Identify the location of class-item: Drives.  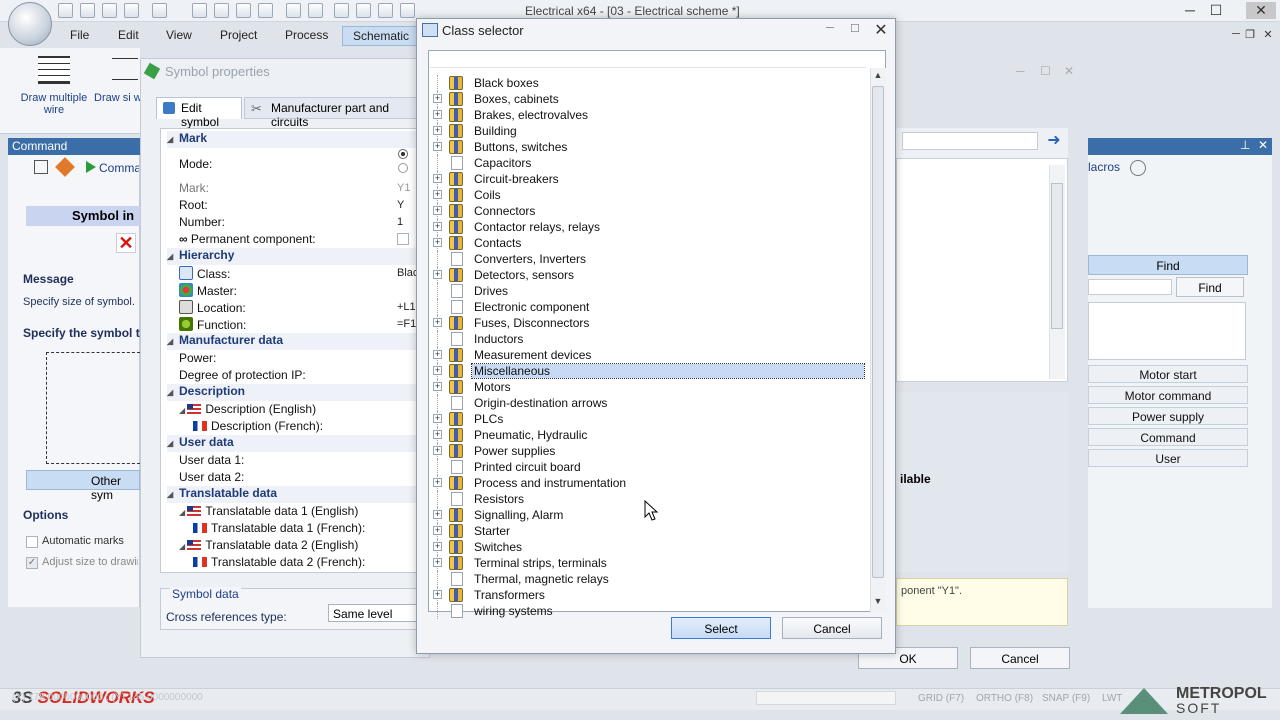
(649, 291).